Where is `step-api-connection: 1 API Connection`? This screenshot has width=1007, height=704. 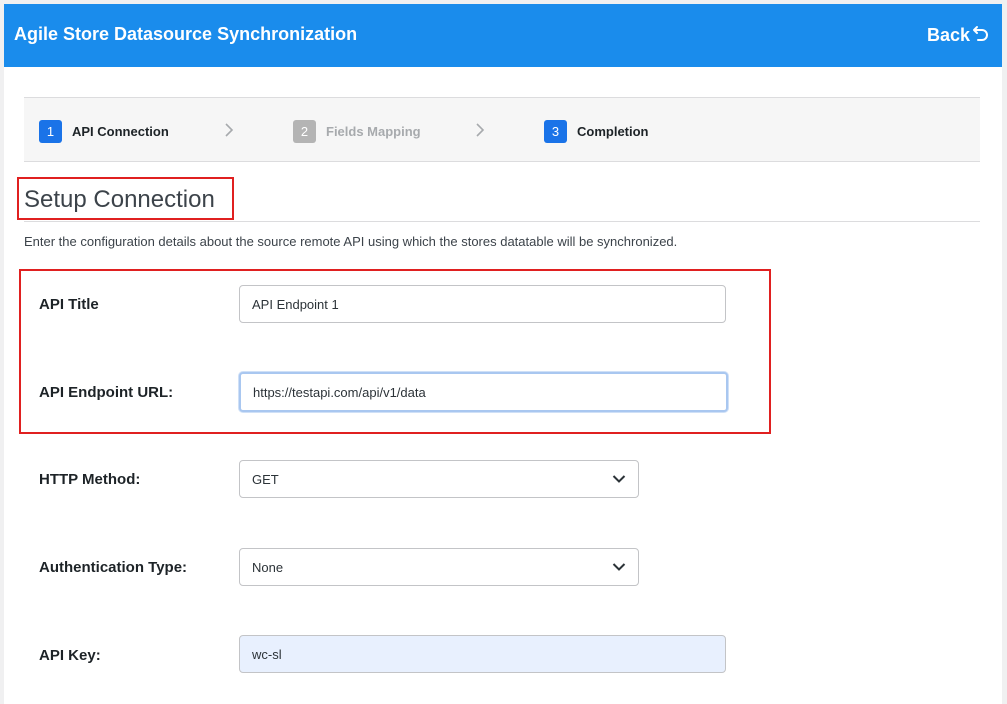 step-api-connection: 1 API Connection is located at coordinates (104, 131).